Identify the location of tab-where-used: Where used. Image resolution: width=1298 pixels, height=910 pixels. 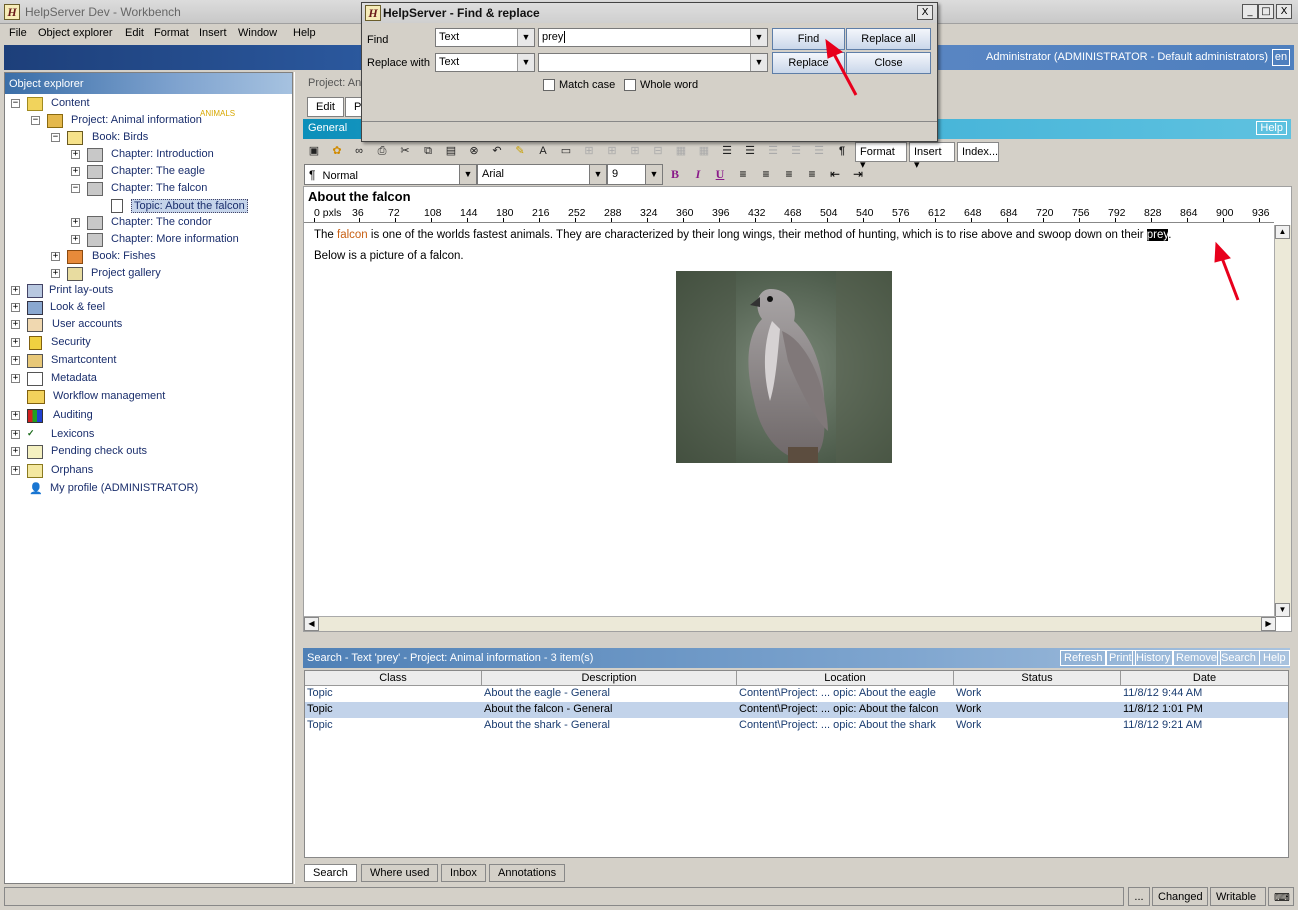
(400, 873).